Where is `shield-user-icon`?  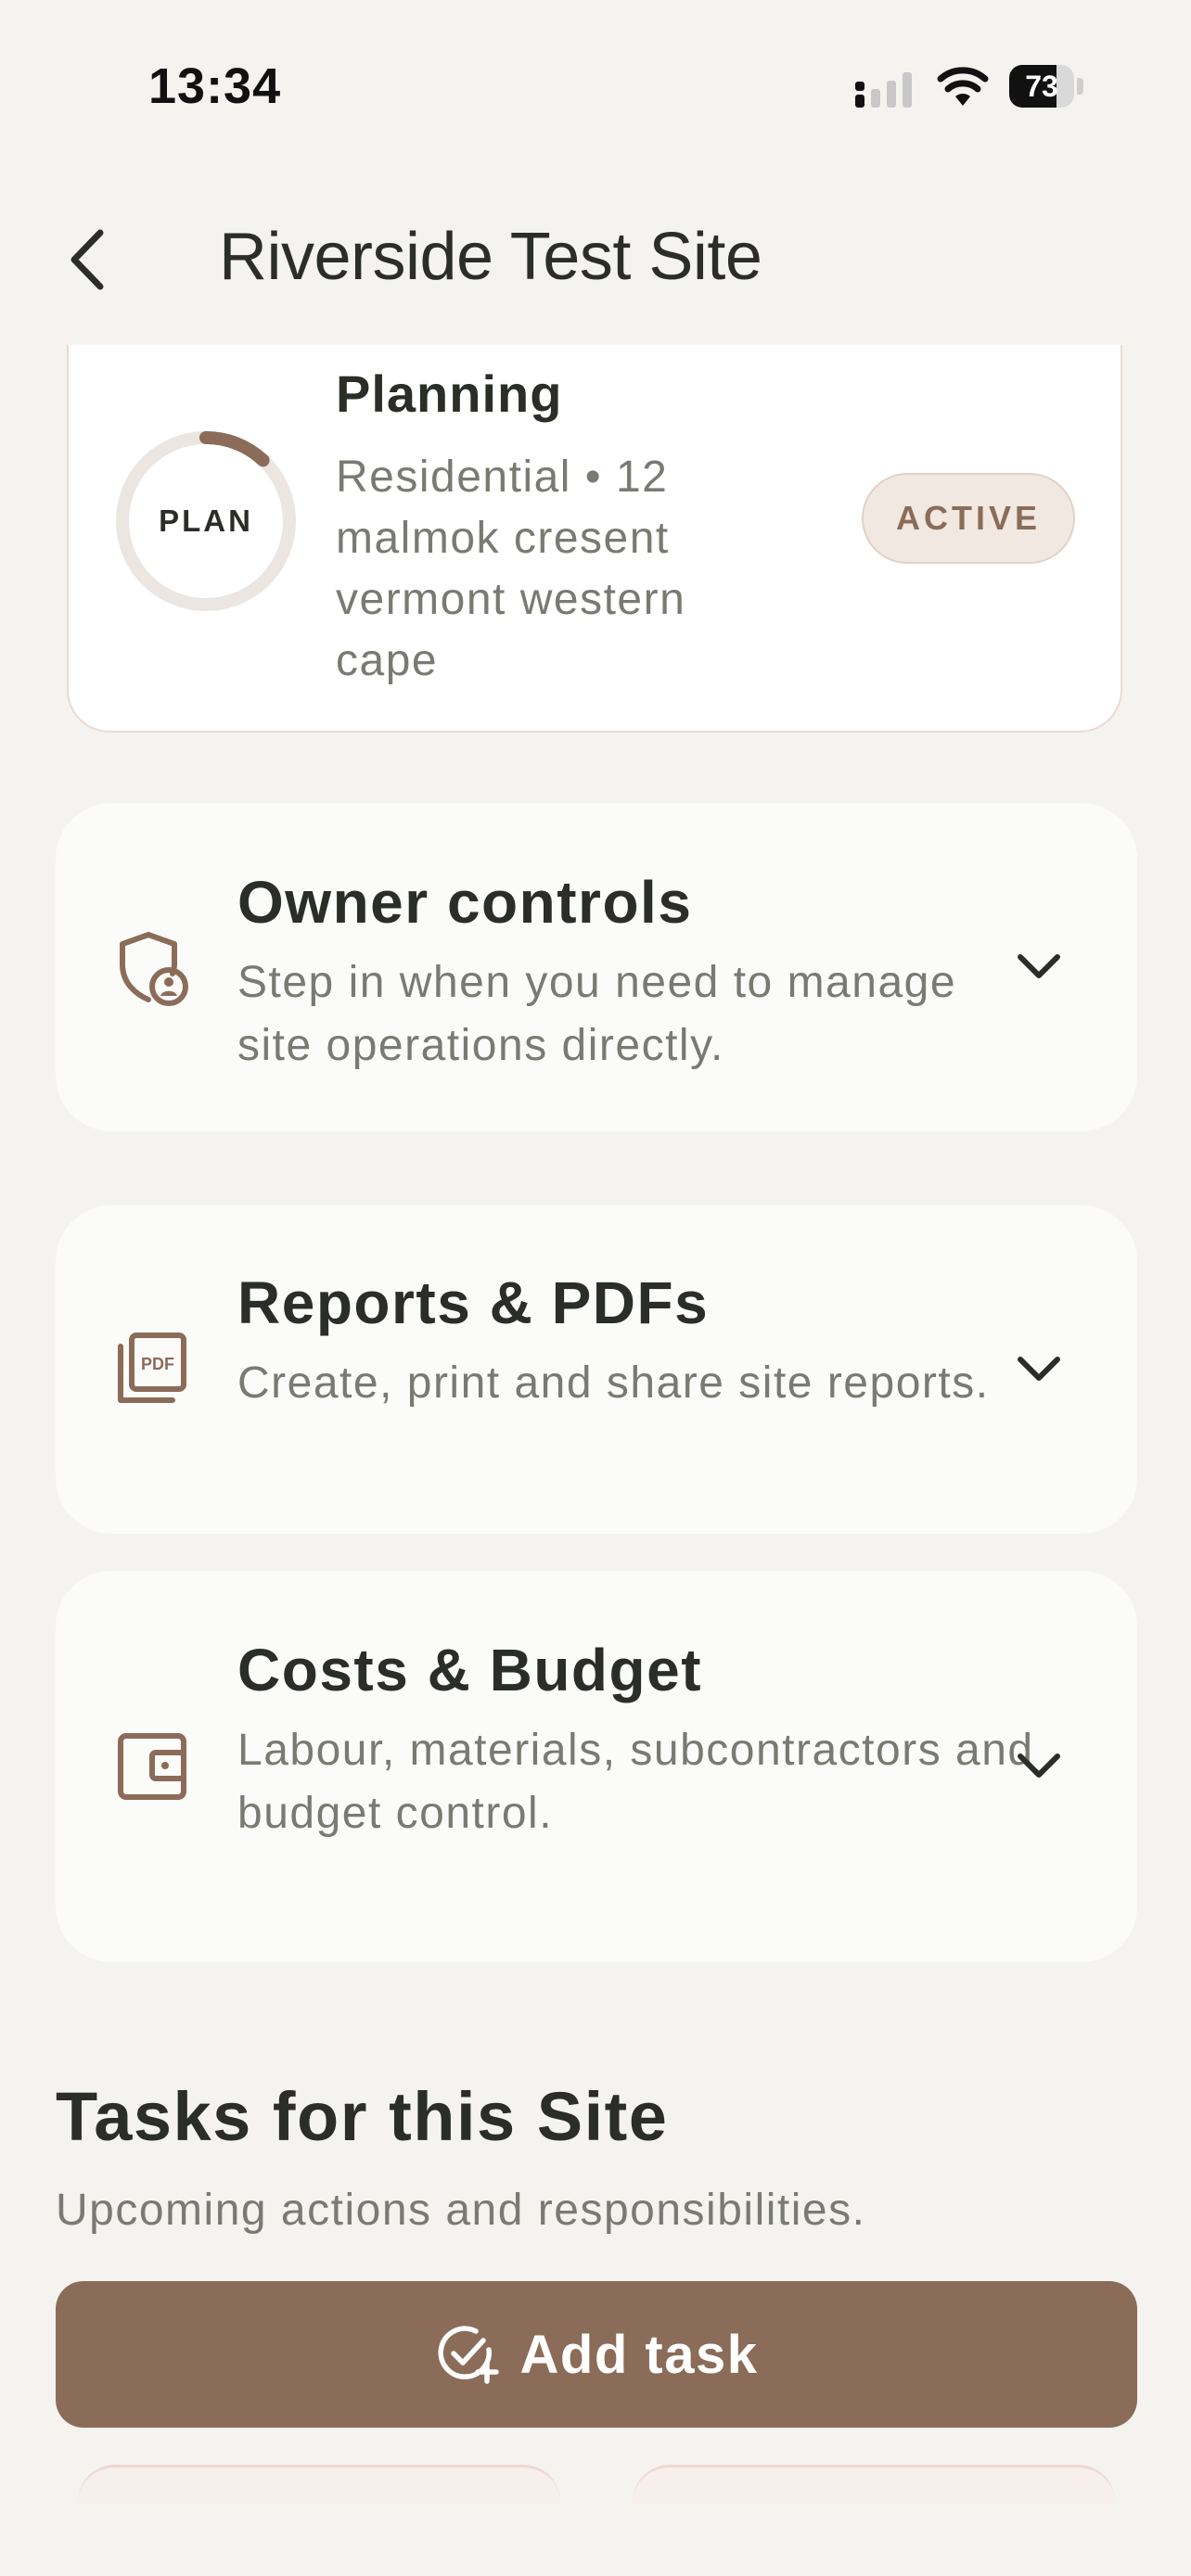 shield-user-icon is located at coordinates (154, 969).